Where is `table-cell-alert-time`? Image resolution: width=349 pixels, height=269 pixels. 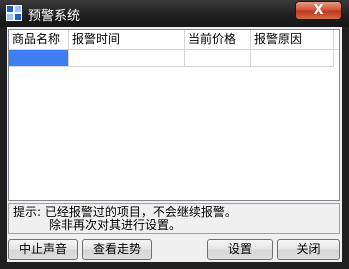 table-cell-alert-time is located at coordinates (127, 58).